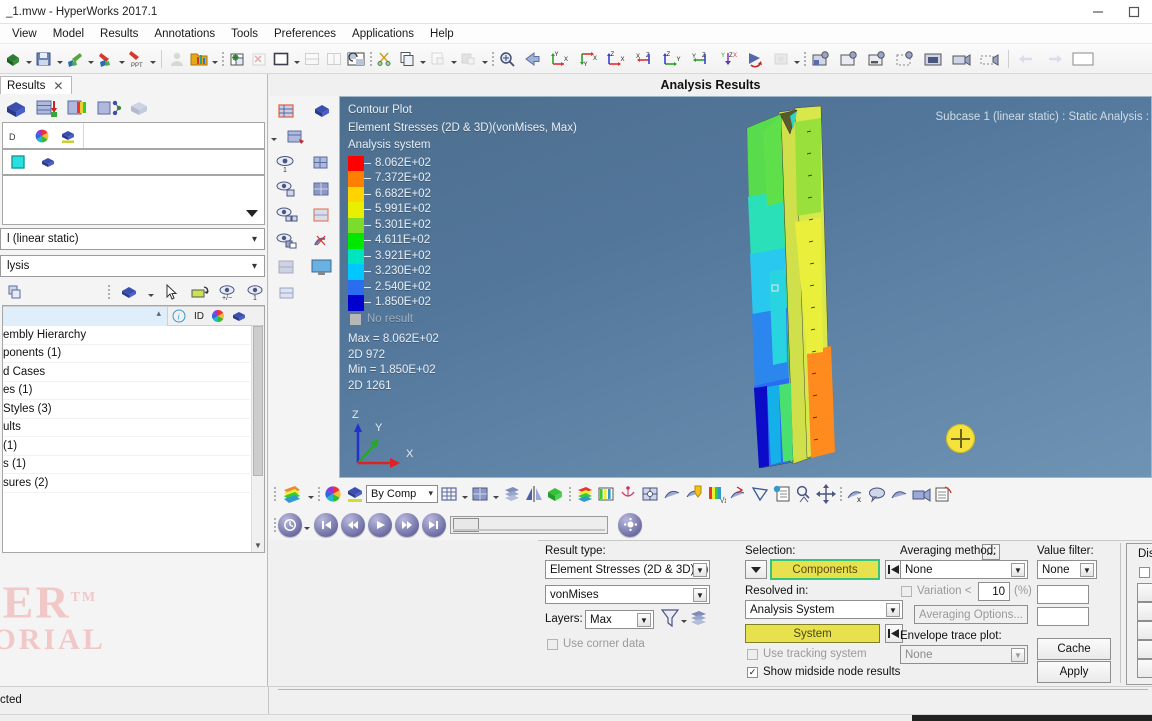 This screenshot has width=1152, height=721. Describe the element at coordinates (200, 292) in the screenshot. I see `isolate-icon` at that location.